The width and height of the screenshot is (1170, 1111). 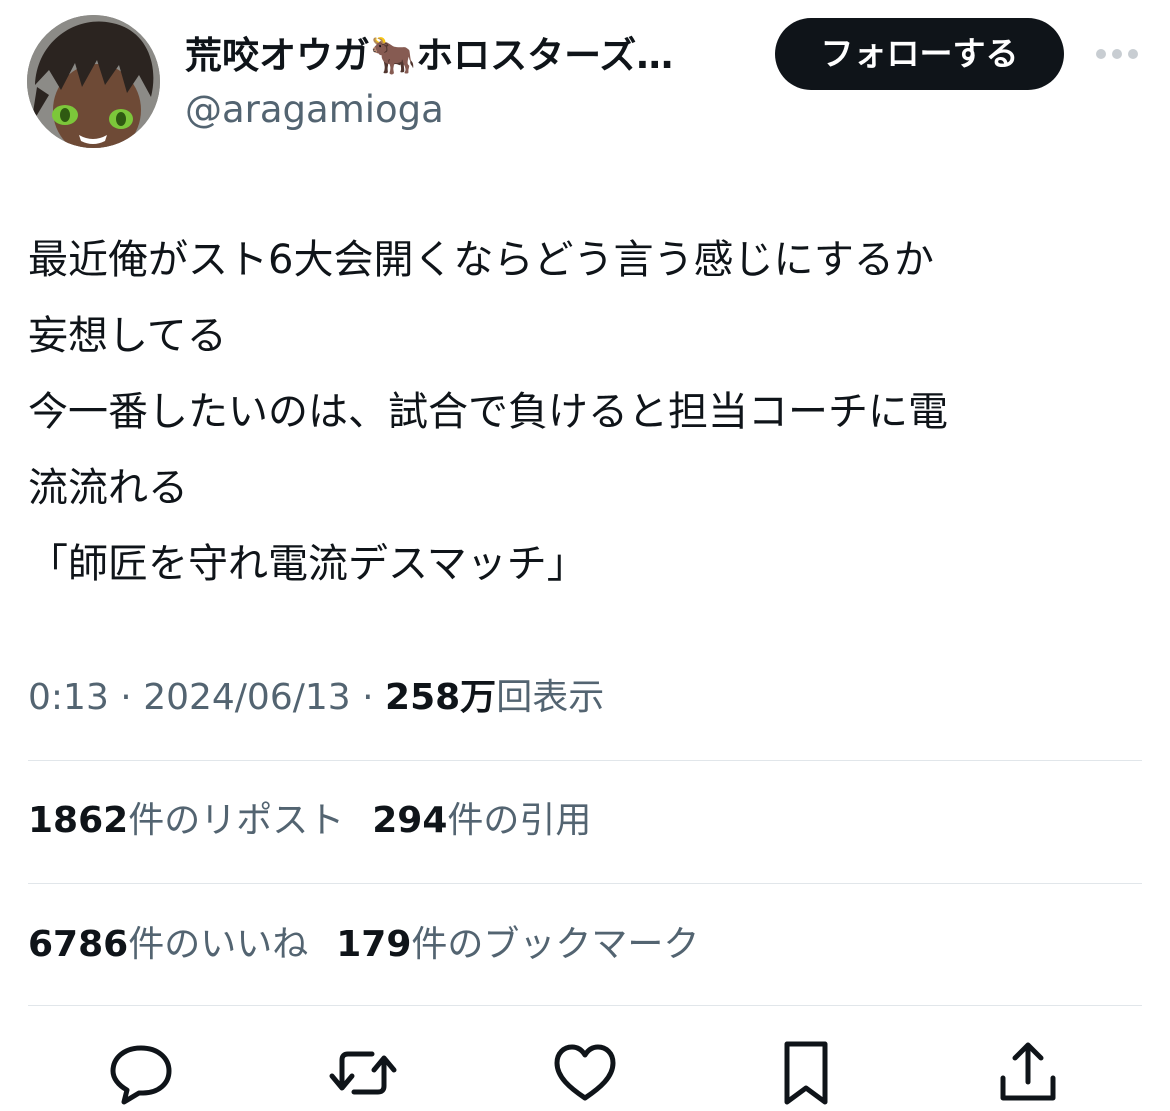 I want to click on avatar-image, so click(x=93, y=81).